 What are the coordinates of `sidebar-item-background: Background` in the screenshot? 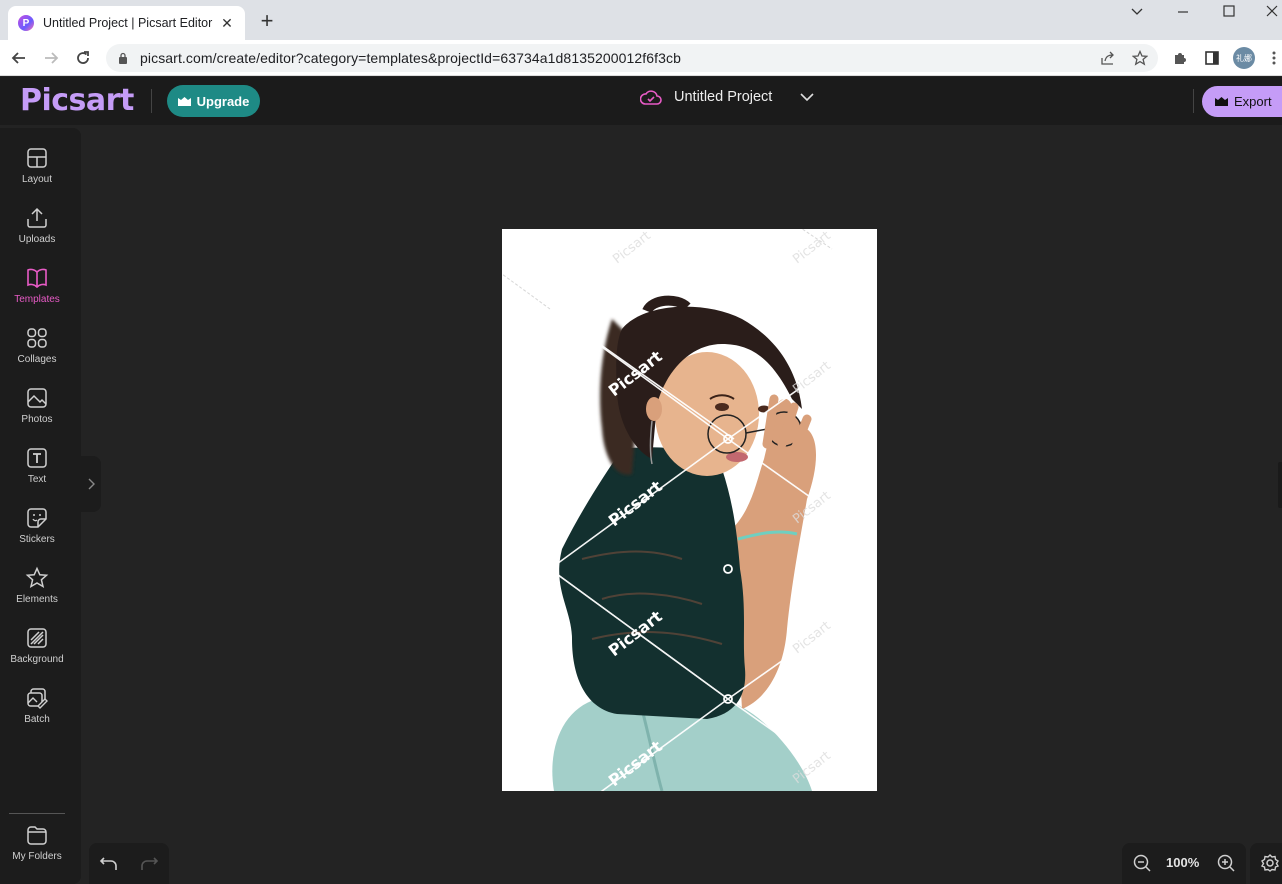 It's located at (37, 638).